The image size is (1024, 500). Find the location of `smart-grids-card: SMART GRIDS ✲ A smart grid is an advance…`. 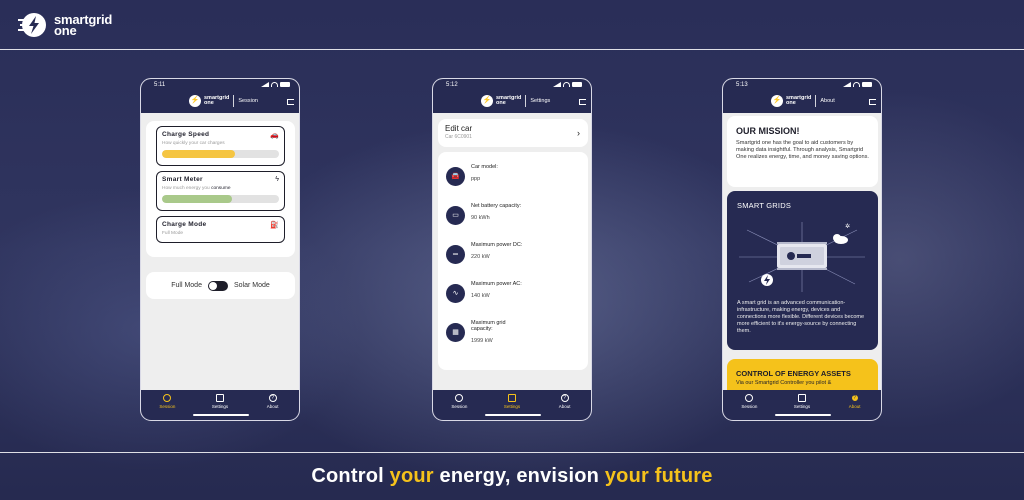

smart-grids-card: SMART GRIDS ✲ A smart grid is an advance… is located at coordinates (802, 270).